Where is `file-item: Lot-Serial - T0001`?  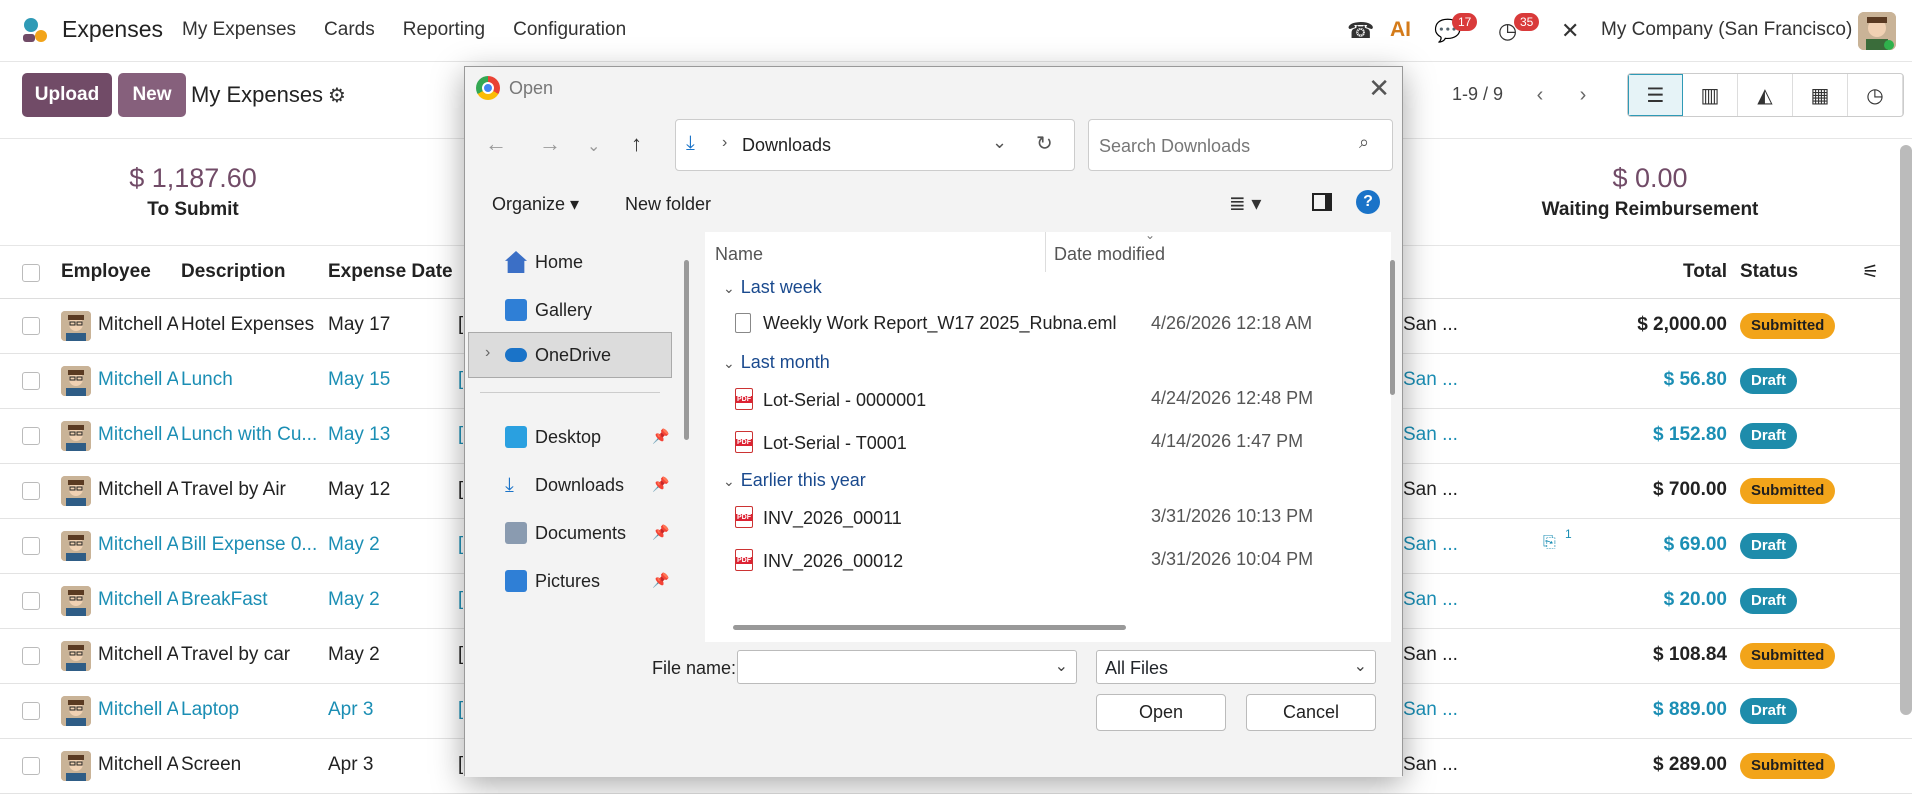
file-item: Lot-Serial - T0001 is located at coordinates (821, 442).